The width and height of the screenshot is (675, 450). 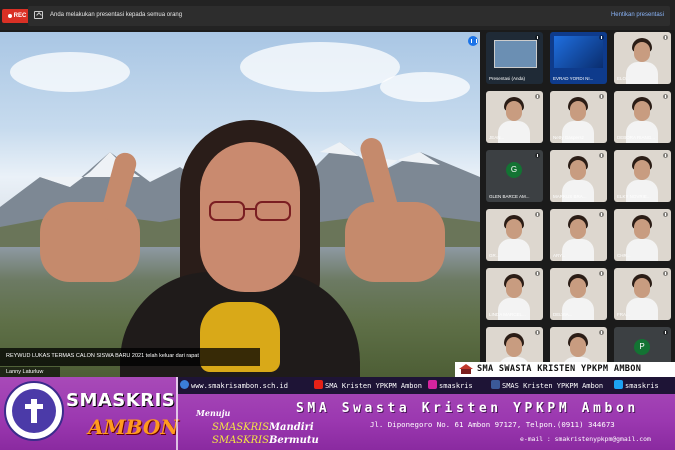 What do you see at coordinates (495, 384) in the screenshot?
I see `facebook-icon` at bounding box center [495, 384].